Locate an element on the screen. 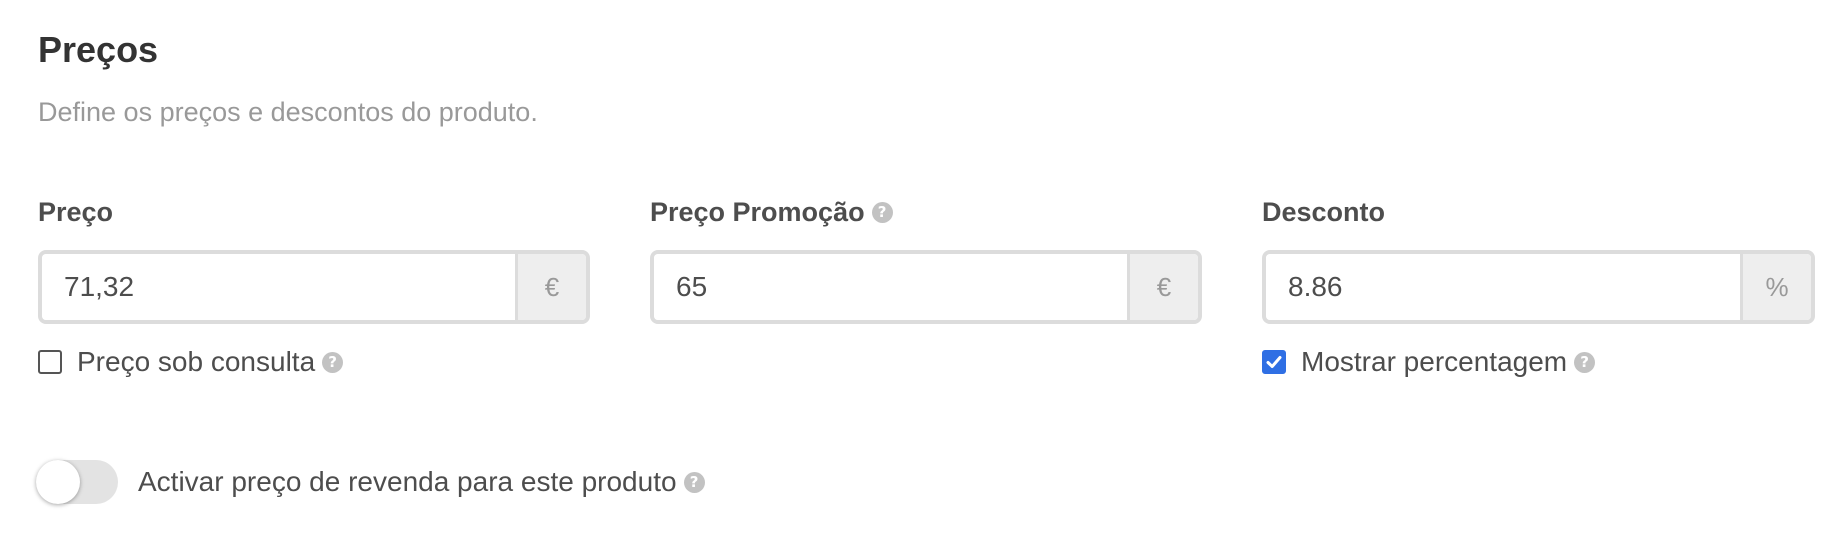 Image resolution: width=1842 pixels, height=556 pixels. promo-price-input-group: € is located at coordinates (926, 287).